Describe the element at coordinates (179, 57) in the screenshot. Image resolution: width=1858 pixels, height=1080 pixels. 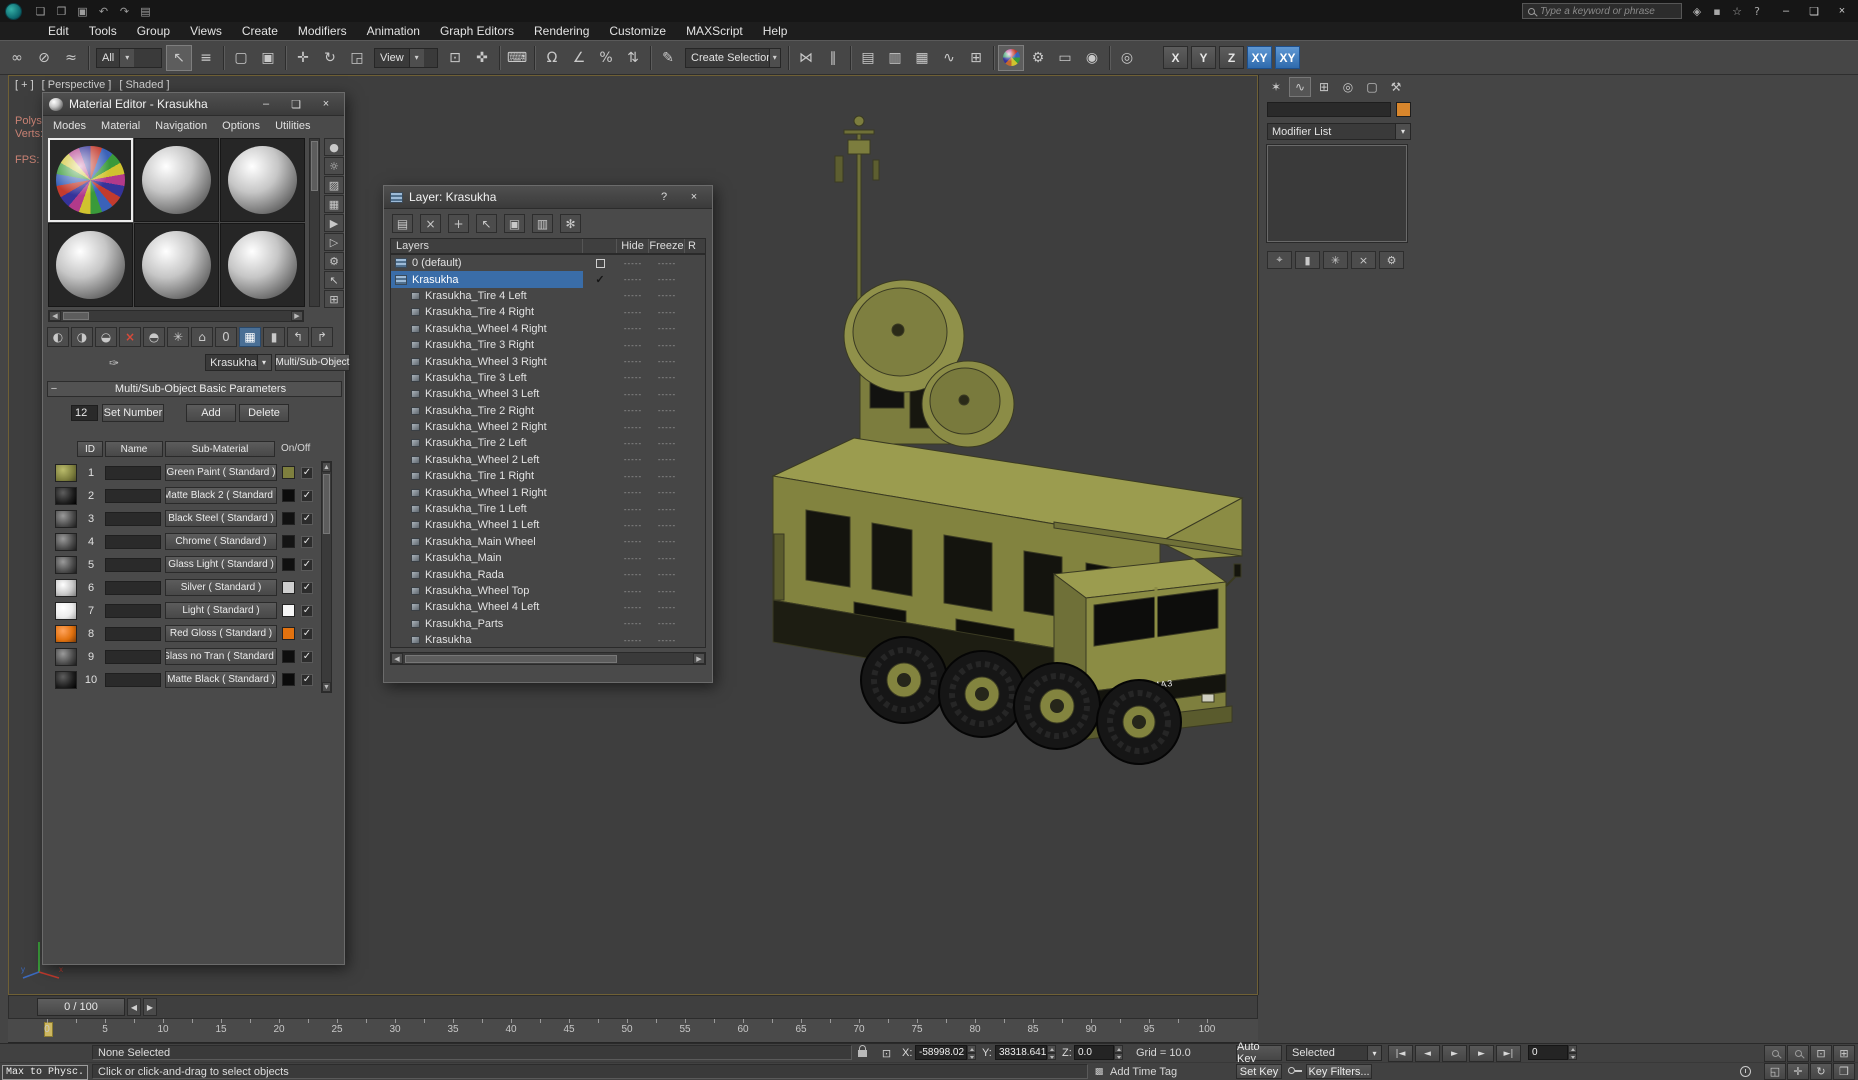
I see `select-object-icon: ↖` at that location.